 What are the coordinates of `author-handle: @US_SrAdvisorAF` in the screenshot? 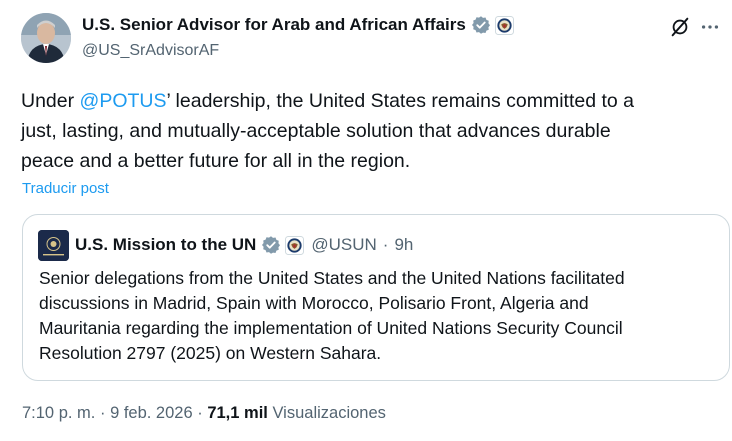 It's located at (150, 51).